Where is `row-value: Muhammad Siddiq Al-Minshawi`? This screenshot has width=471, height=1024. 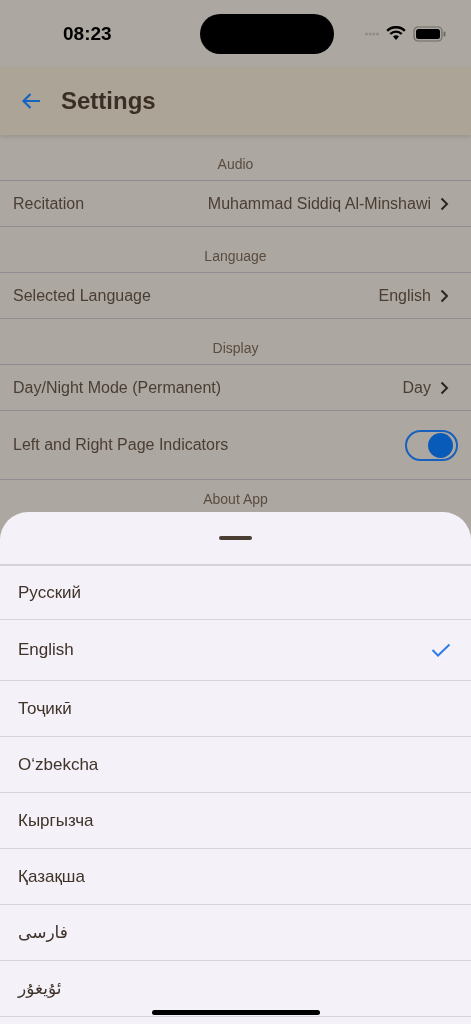
row-value: Muhammad Siddiq Al-Minshawi is located at coordinates (319, 203).